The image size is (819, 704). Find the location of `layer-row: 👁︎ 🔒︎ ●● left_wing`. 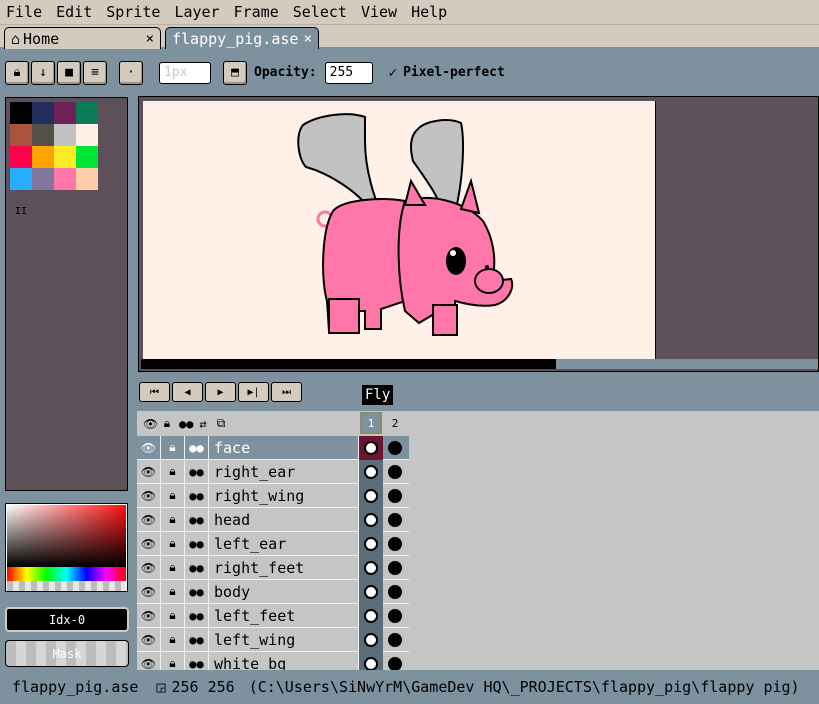

layer-row: 👁︎ 🔒︎ ●● left_wing is located at coordinates (273, 639).